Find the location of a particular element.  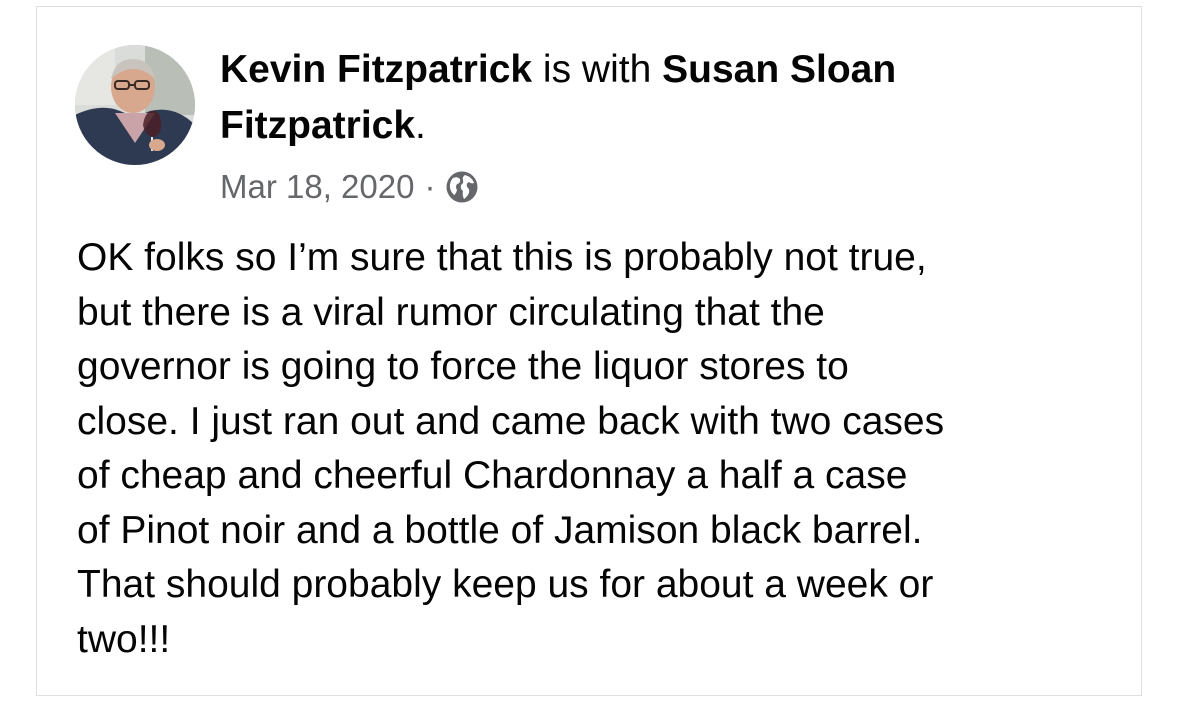

author-name-link: Kevin Fitzpatrick is located at coordinates (376, 69).